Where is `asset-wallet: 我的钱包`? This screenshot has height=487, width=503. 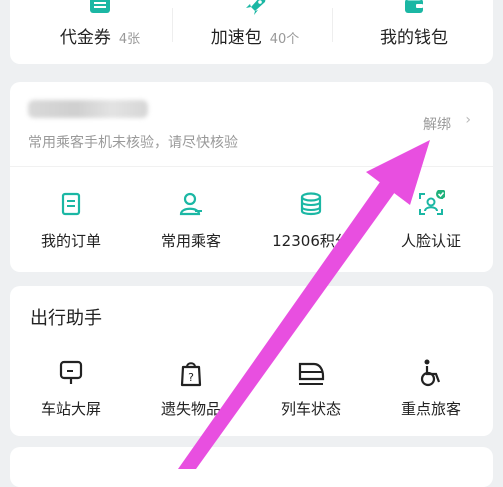 asset-wallet: 我的钱包 is located at coordinates (414, 32).